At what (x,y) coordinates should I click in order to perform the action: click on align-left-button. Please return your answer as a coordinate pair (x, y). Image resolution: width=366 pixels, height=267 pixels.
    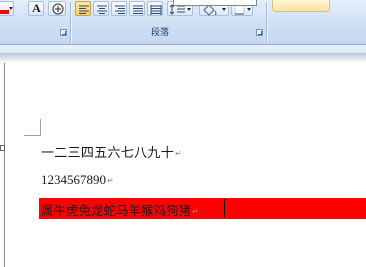
    Looking at the image, I should click on (83, 8).